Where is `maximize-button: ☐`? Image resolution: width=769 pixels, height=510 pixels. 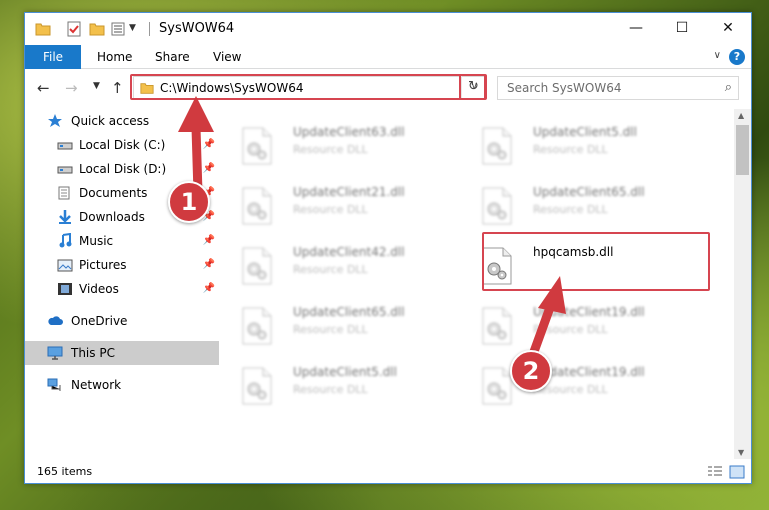
maximize-button: ☐ is located at coordinates (682, 28).